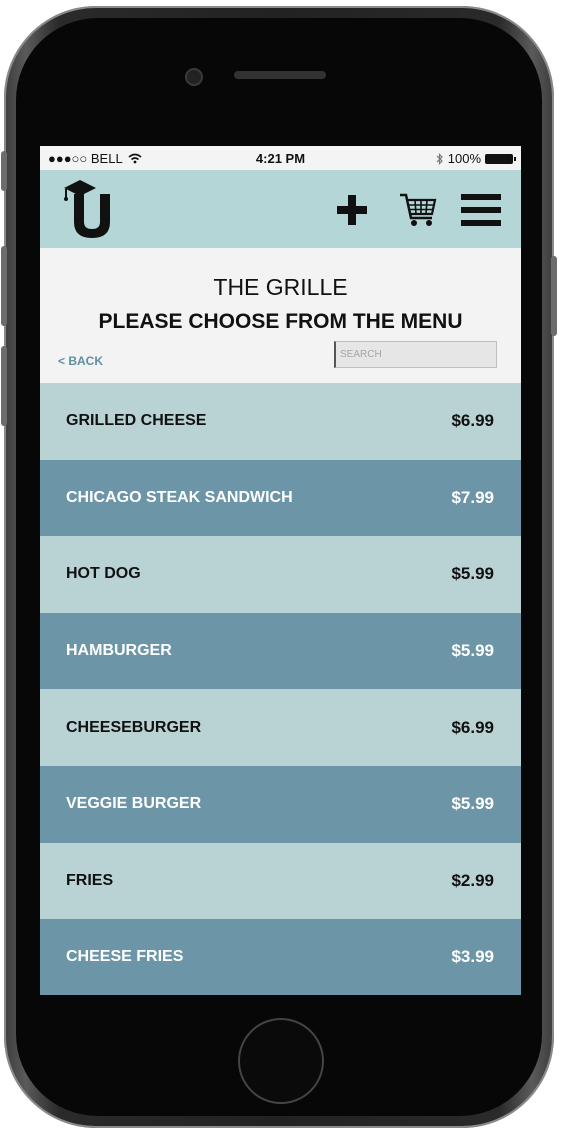  I want to click on status-bar: ●●●○○ BELL 4:21 PM 100%, so click(280, 158).